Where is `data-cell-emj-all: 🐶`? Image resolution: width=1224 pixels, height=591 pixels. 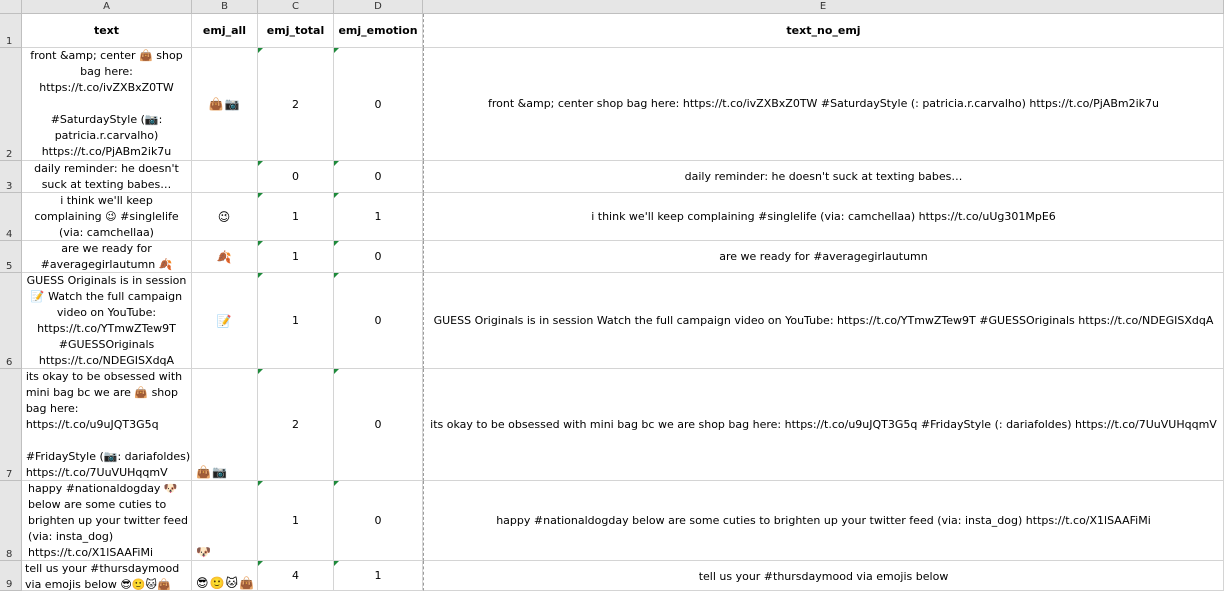
data-cell-emj-all: 🐶 is located at coordinates (225, 521).